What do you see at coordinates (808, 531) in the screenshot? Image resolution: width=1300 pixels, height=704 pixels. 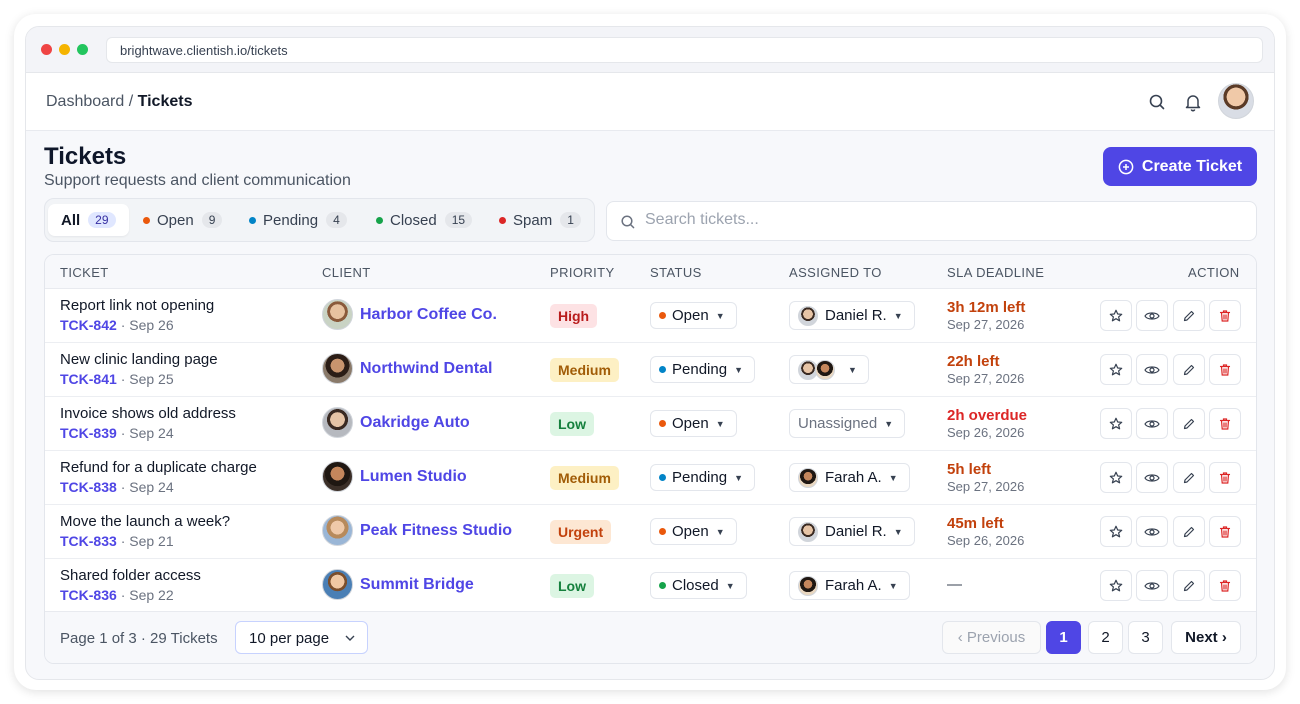 I see `assignee-avatar` at bounding box center [808, 531].